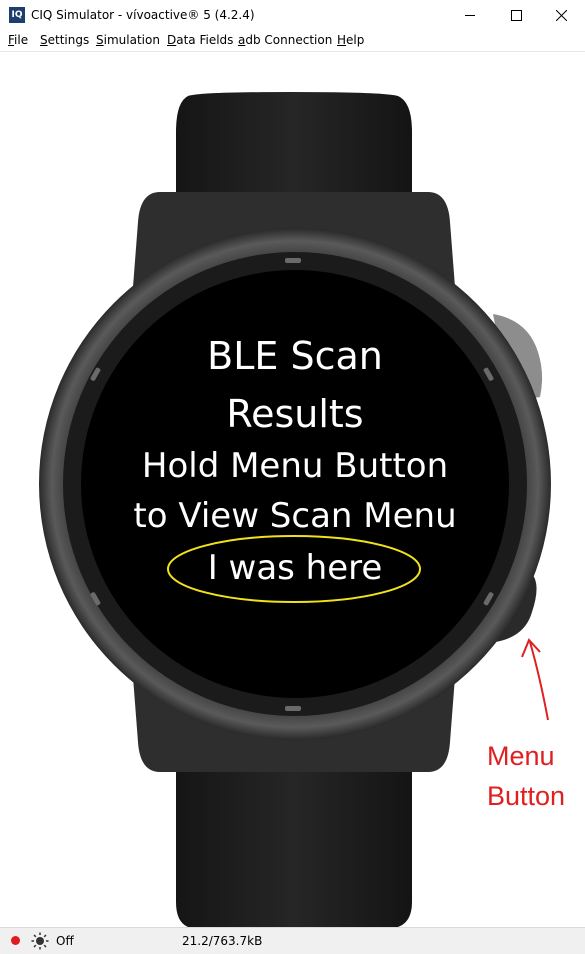 Image resolution: width=585 pixels, height=954 pixels. Describe the element at coordinates (535, 679) in the screenshot. I see `annotation-arrow-icon` at that location.